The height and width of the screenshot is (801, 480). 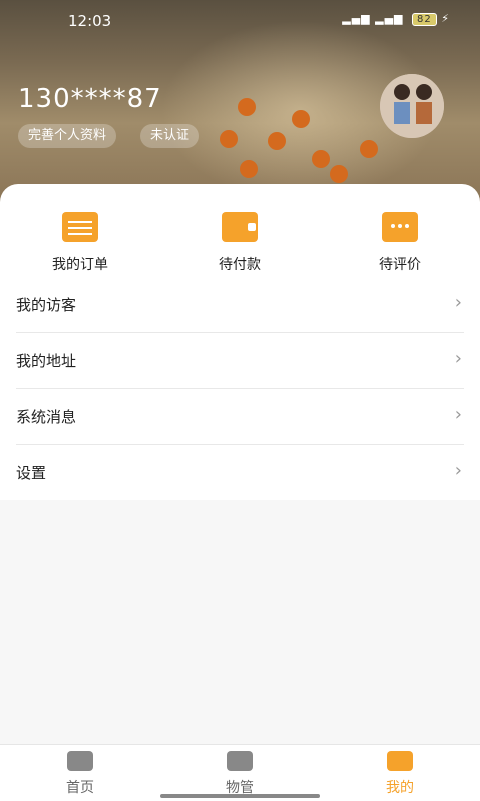 I want to click on tab-property: 物管, so click(x=240, y=774).